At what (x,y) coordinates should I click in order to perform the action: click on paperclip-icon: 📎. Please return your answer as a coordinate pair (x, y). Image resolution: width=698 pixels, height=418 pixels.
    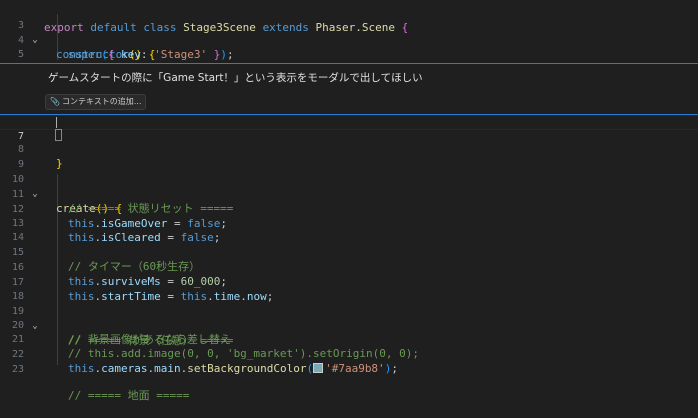
    Looking at the image, I should click on (55, 101).